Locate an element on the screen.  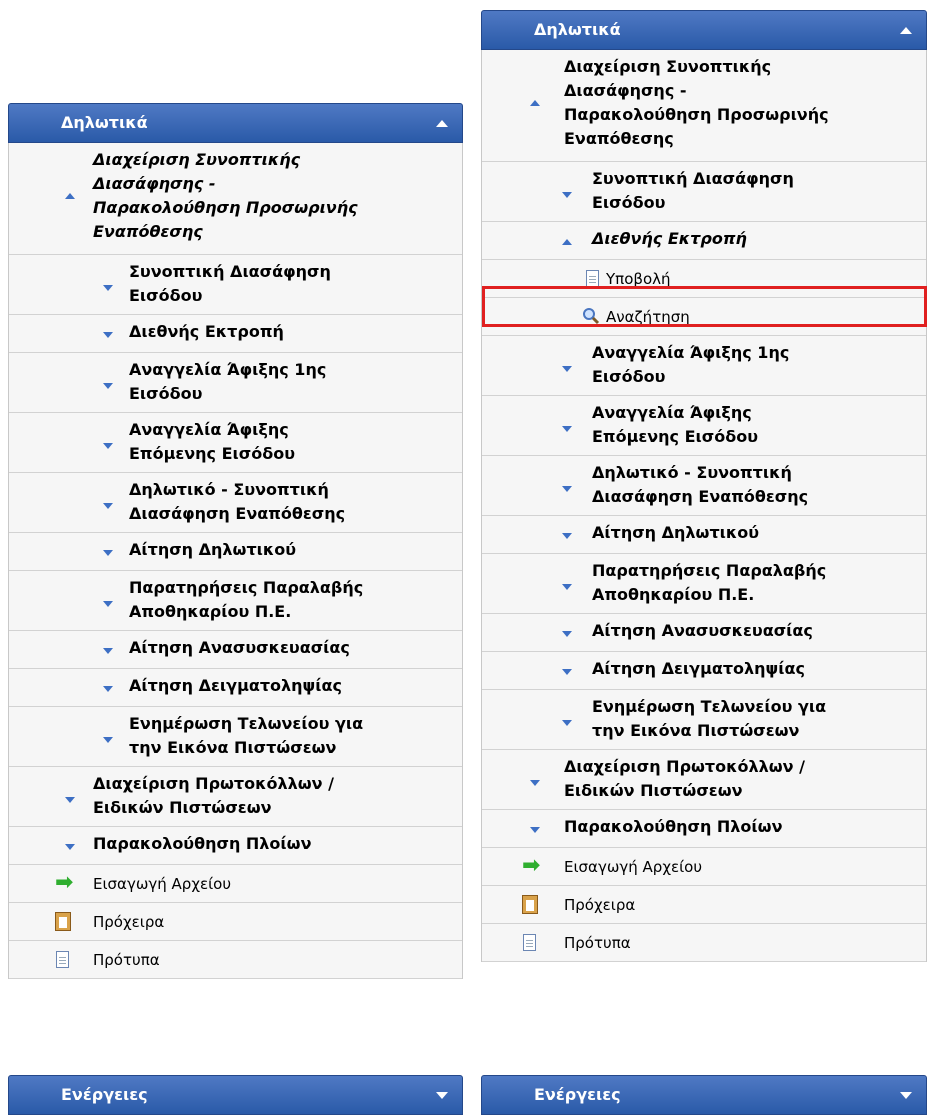
menu-item-label-line: Παρακολούθηση Προσωρινής is located at coordinates (225, 207).